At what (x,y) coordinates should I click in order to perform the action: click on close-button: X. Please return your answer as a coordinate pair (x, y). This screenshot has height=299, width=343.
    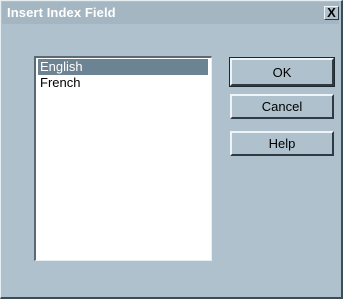
    Looking at the image, I should click on (331, 13).